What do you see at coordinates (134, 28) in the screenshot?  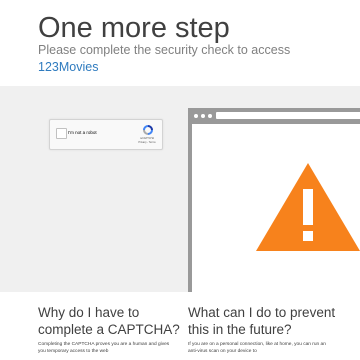 I see `page-title: One more step` at bounding box center [134, 28].